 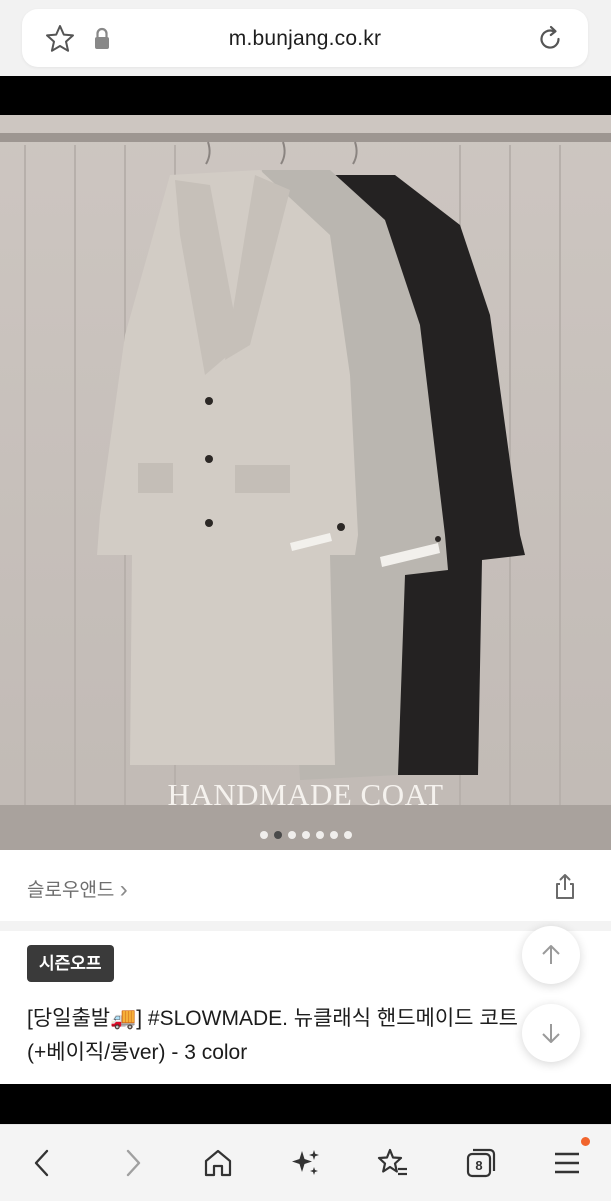 I want to click on section-divider, so click(x=305, y=926).